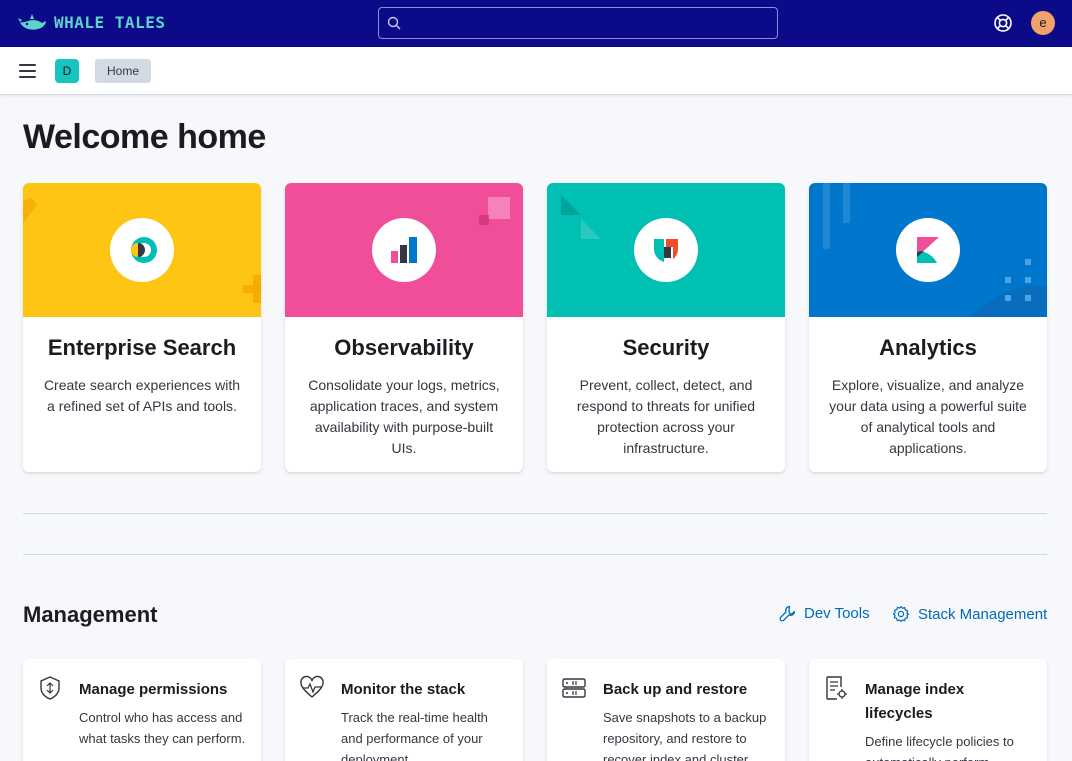  What do you see at coordinates (928, 347) in the screenshot?
I see `analytics-title: Analytics` at bounding box center [928, 347].